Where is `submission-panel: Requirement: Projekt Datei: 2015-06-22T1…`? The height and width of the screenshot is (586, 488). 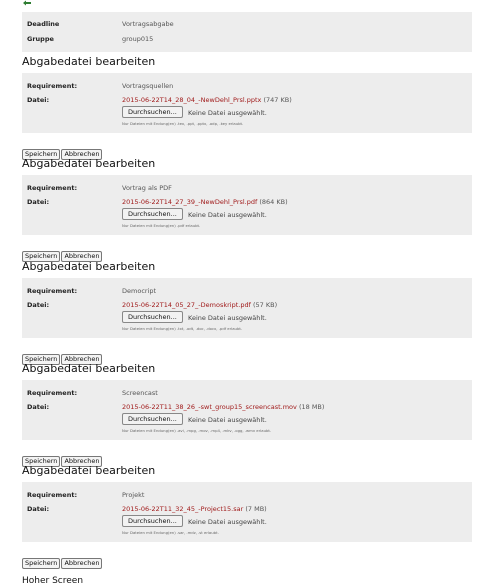
submission-panel: Requirement: Projekt Datei: 2015-06-22T1… is located at coordinates (247, 512).